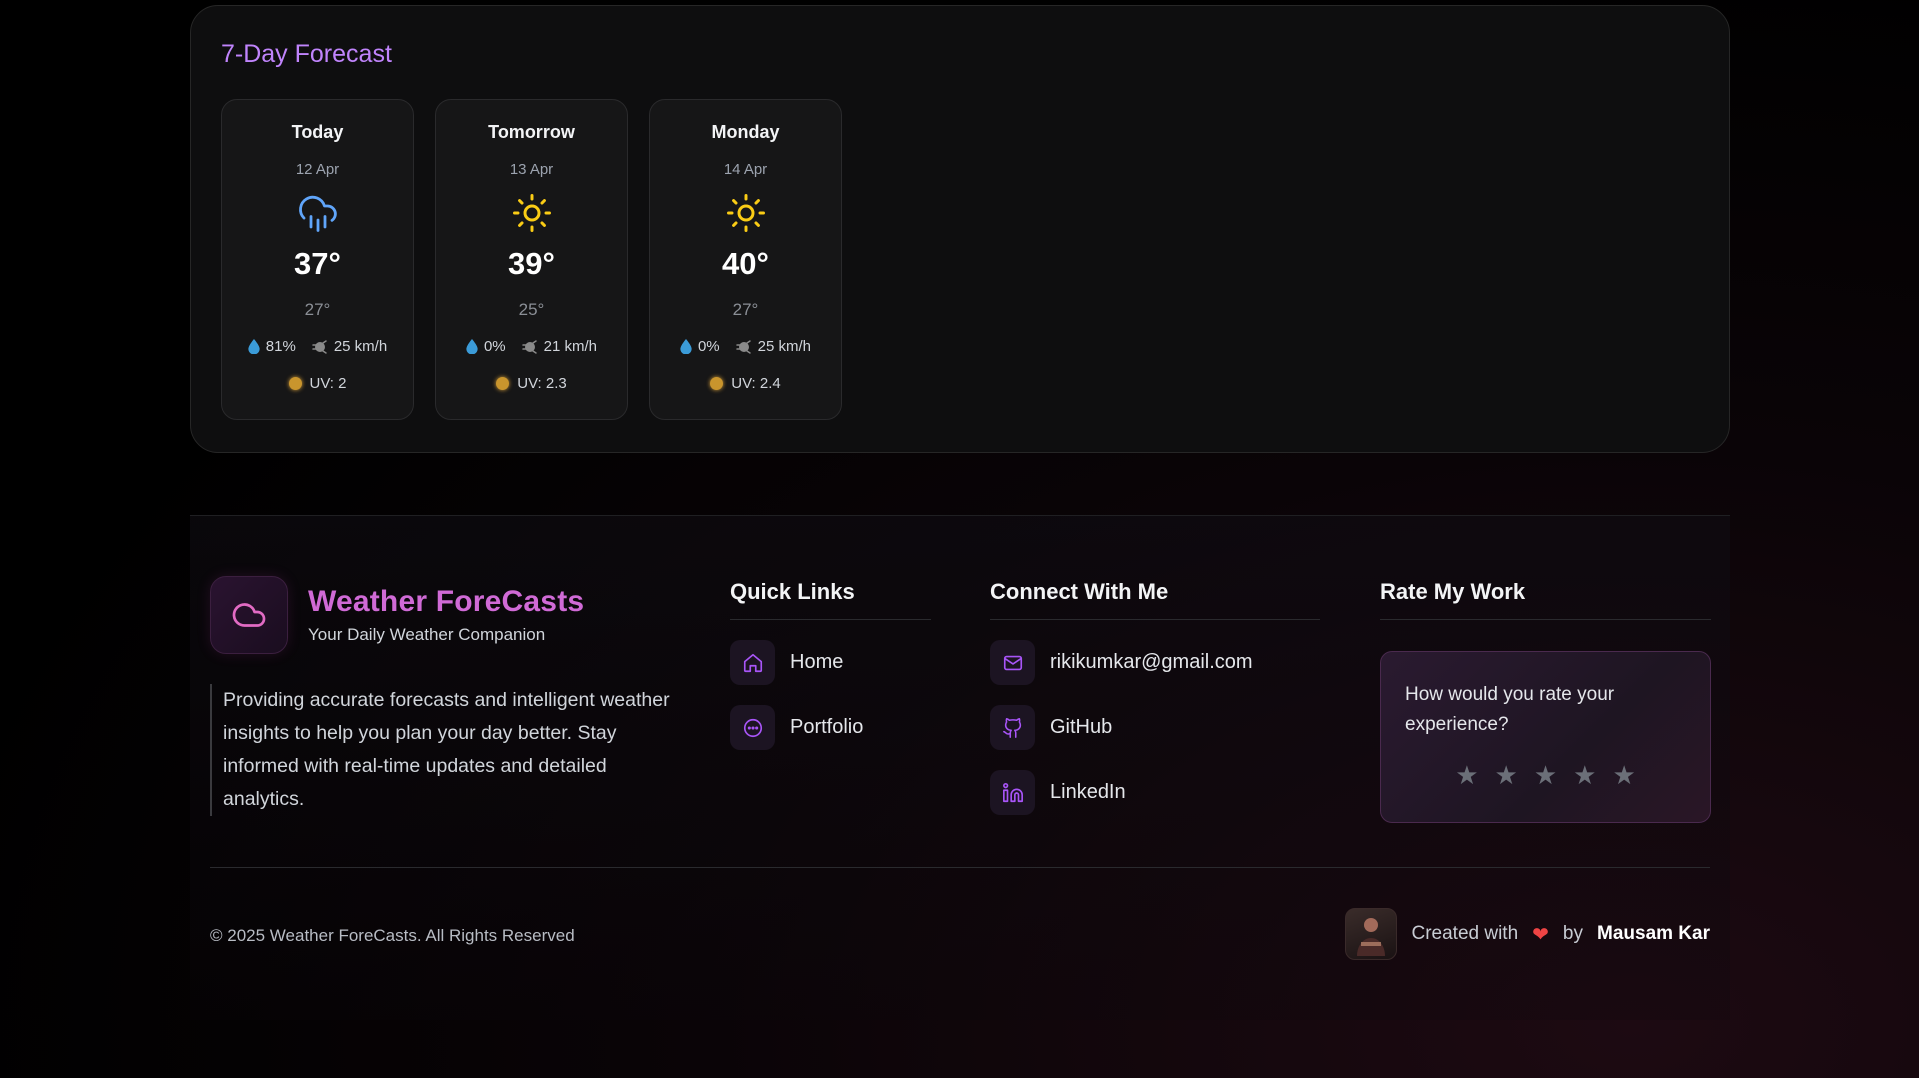 The image size is (1919, 1078). What do you see at coordinates (1572, 933) in the screenshot?
I see `credit-by: by` at bounding box center [1572, 933].